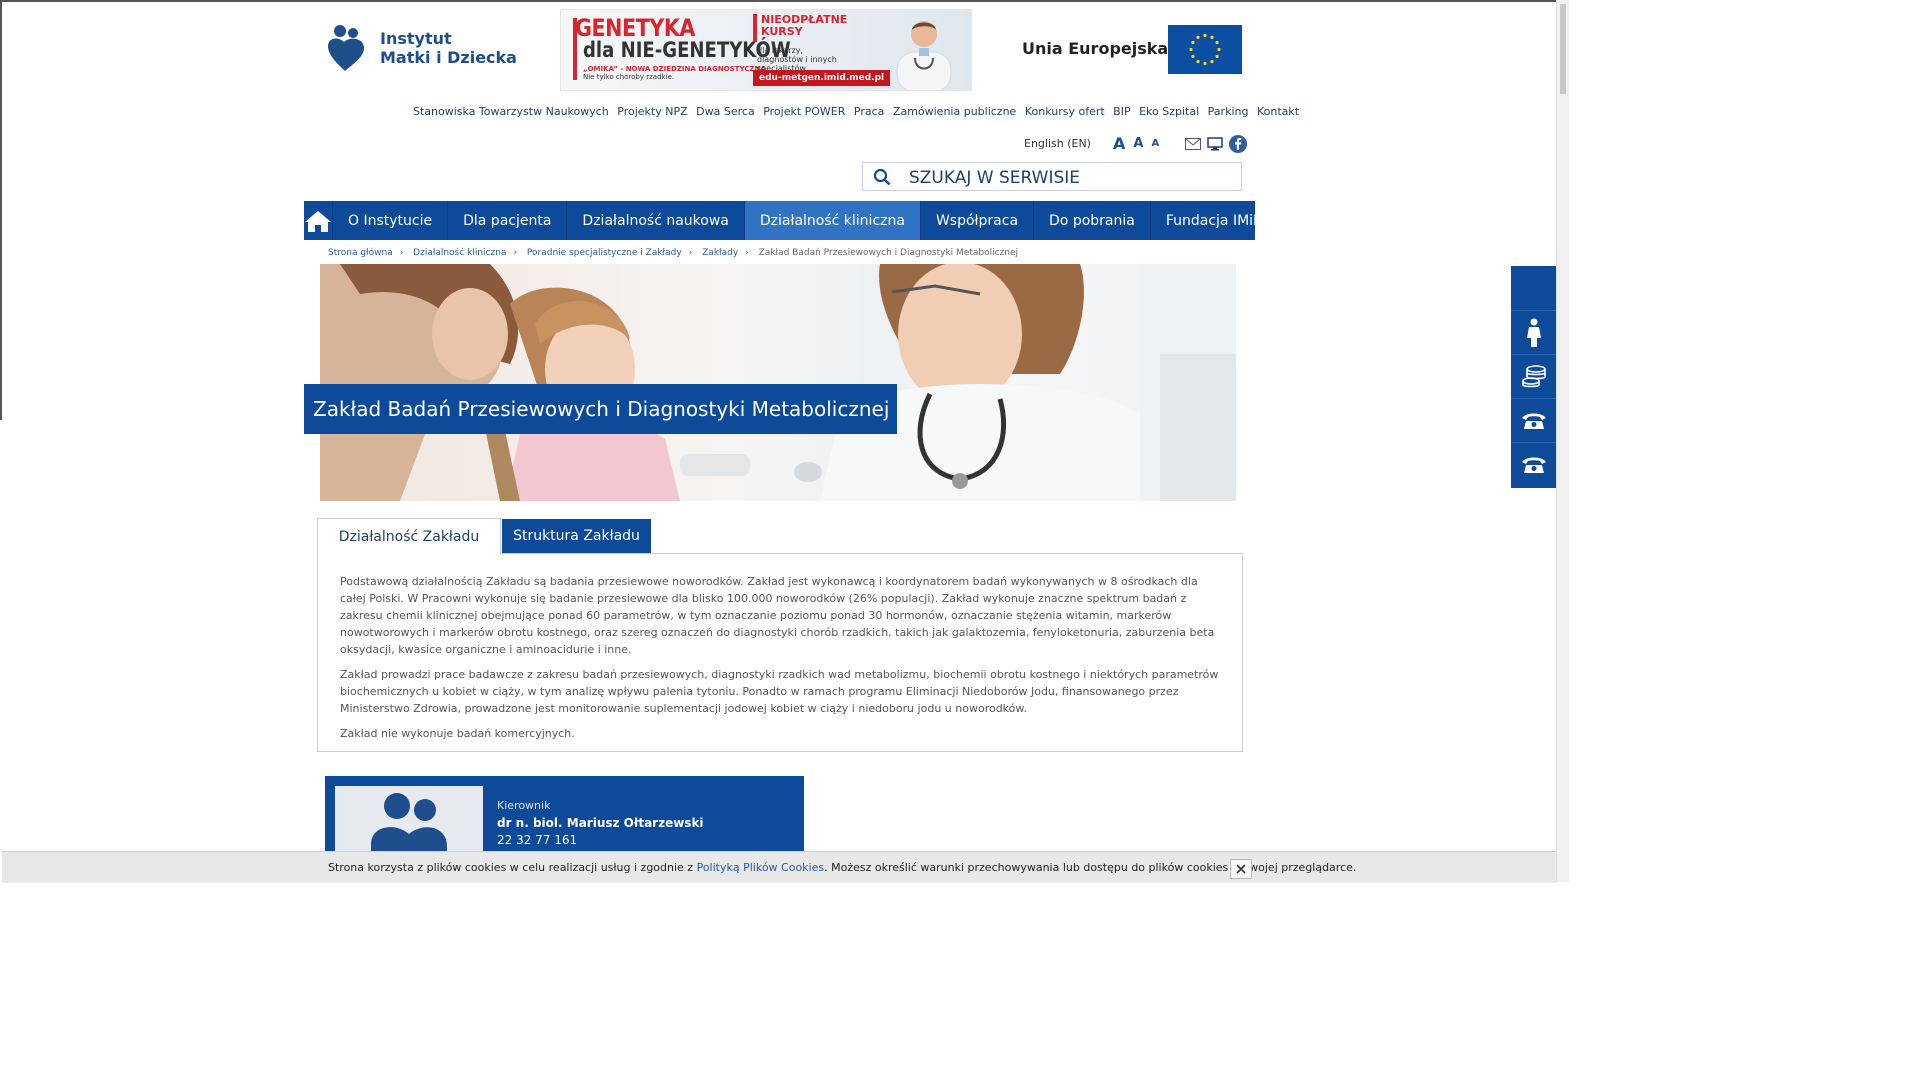  I want to click on page-scrollbar, so click(1562, 441).